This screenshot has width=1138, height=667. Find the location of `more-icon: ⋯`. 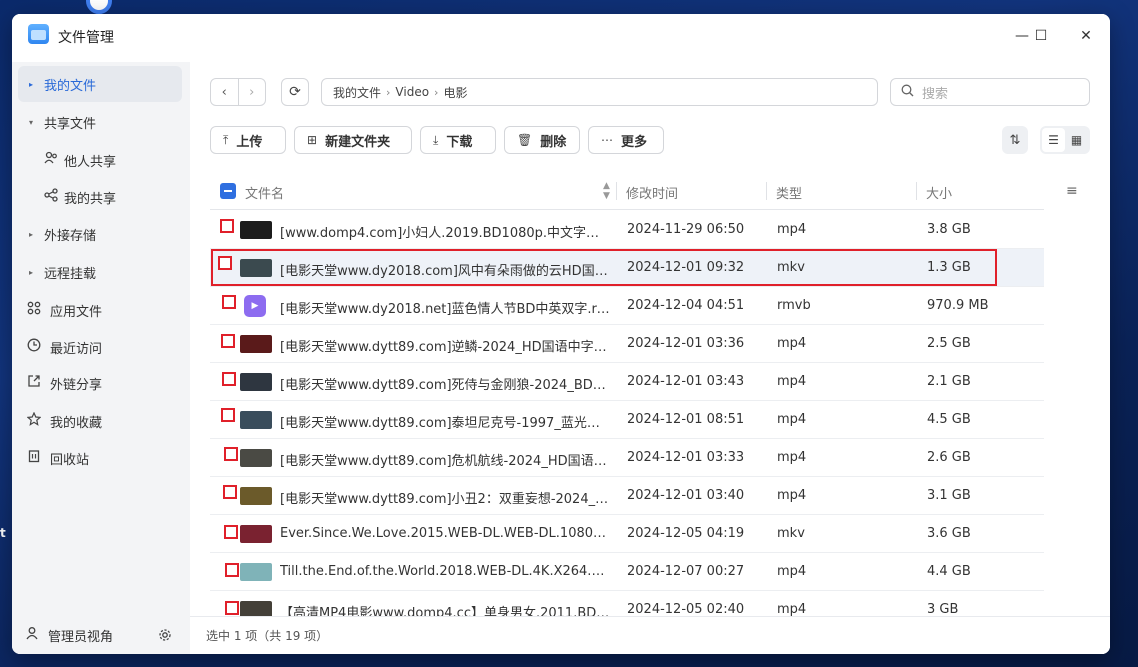

more-icon: ⋯ is located at coordinates (607, 140).